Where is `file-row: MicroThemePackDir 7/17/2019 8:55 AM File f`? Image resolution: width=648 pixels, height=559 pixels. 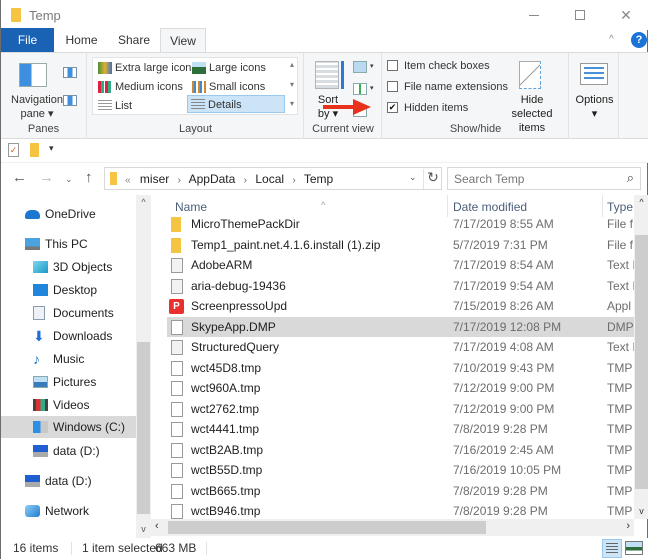
file-row: MicroThemePackDir 7/17/2019 8:55 AM File f is located at coordinates (400, 224).